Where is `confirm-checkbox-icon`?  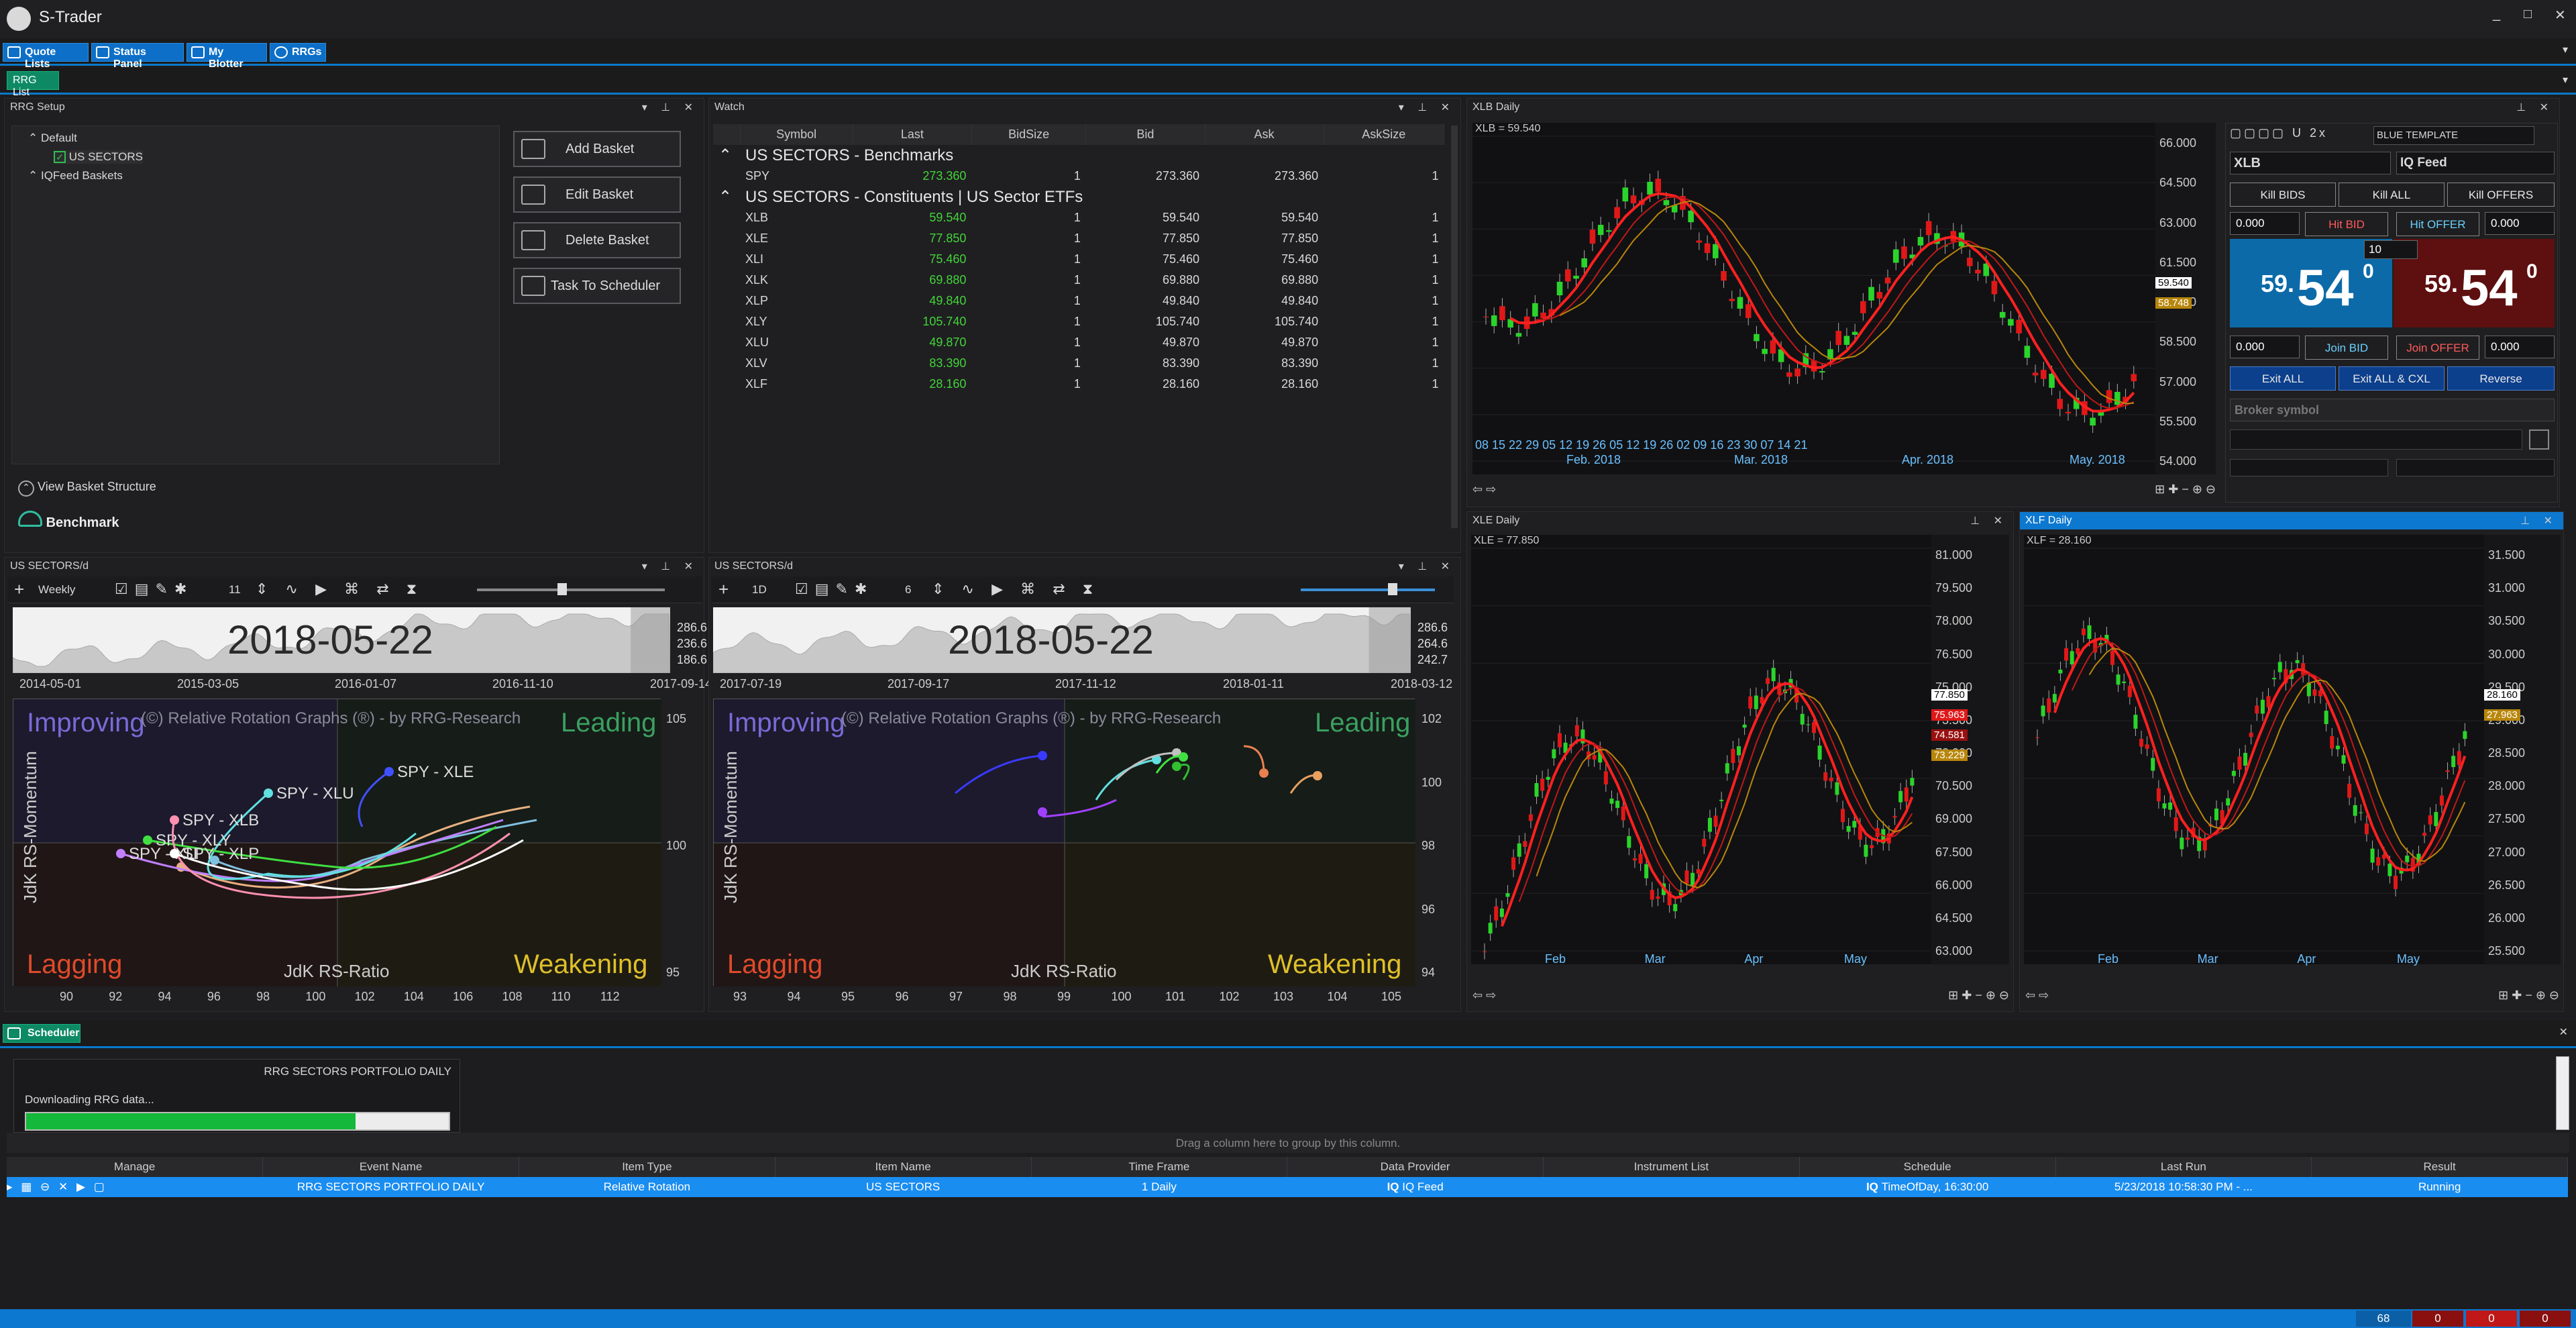
confirm-checkbox-icon is located at coordinates (2539, 439).